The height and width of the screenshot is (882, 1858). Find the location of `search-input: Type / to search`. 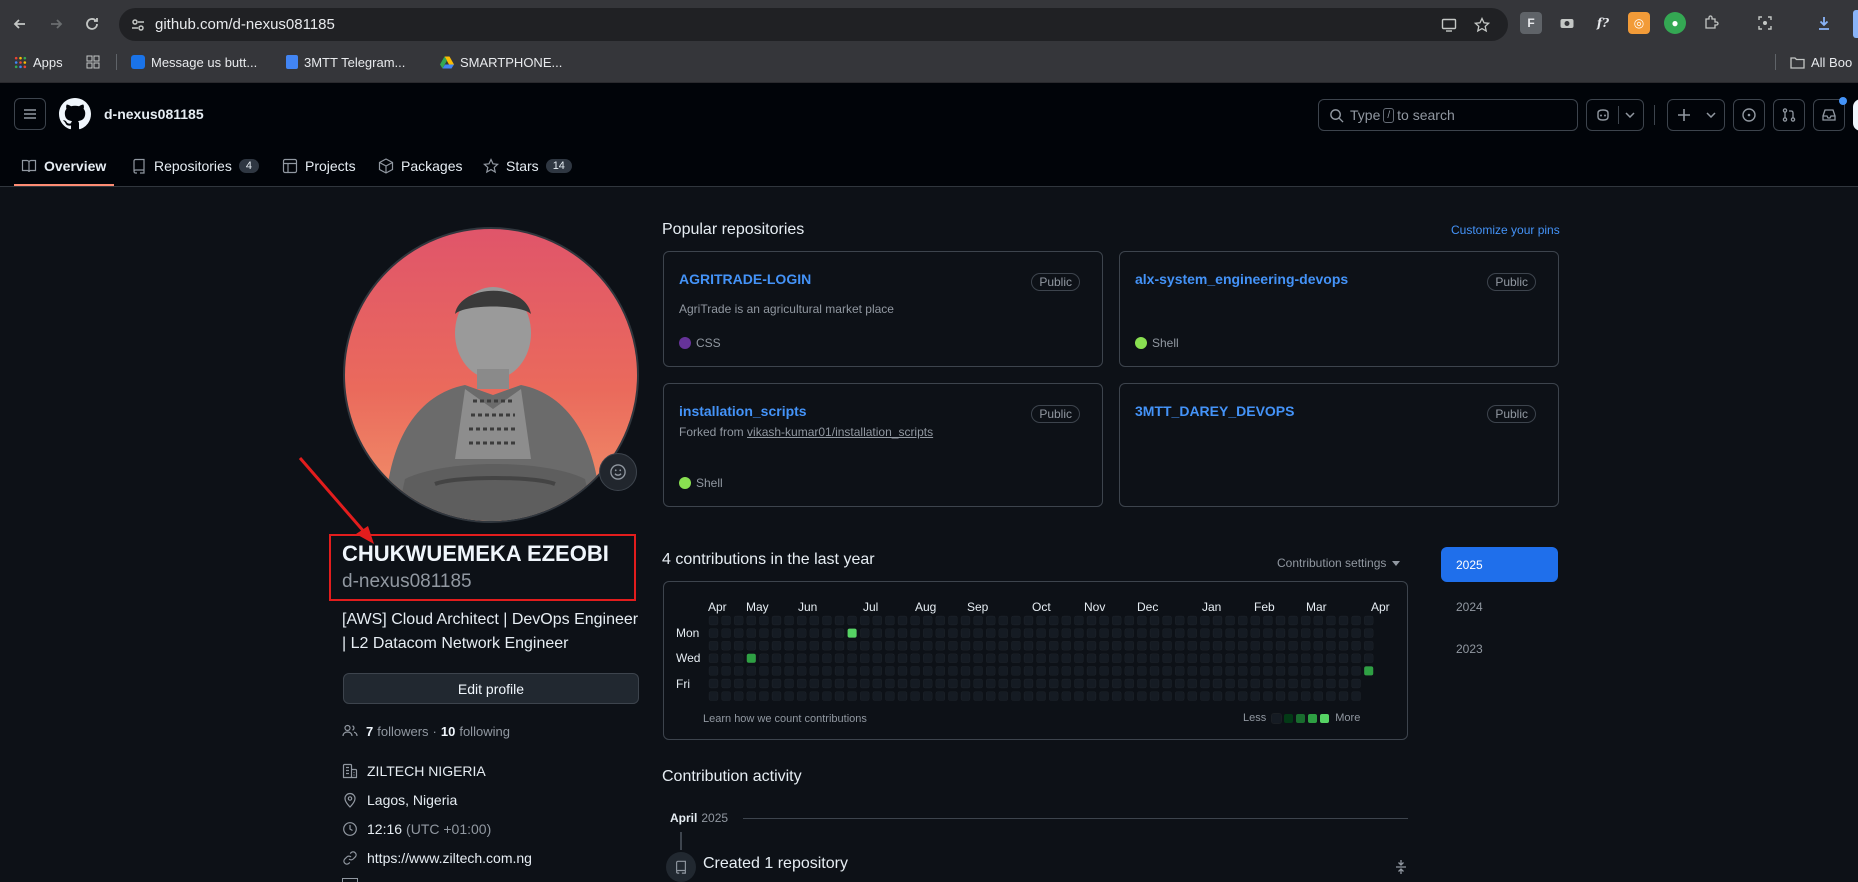

search-input: Type / to search is located at coordinates (1448, 115).